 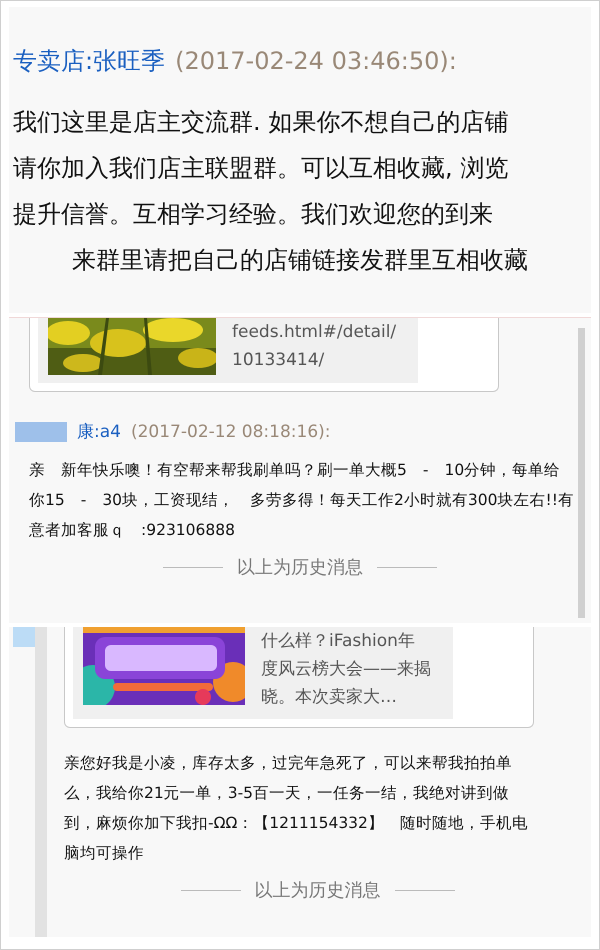 I want to click on blurred-avatar, so click(x=41, y=432).